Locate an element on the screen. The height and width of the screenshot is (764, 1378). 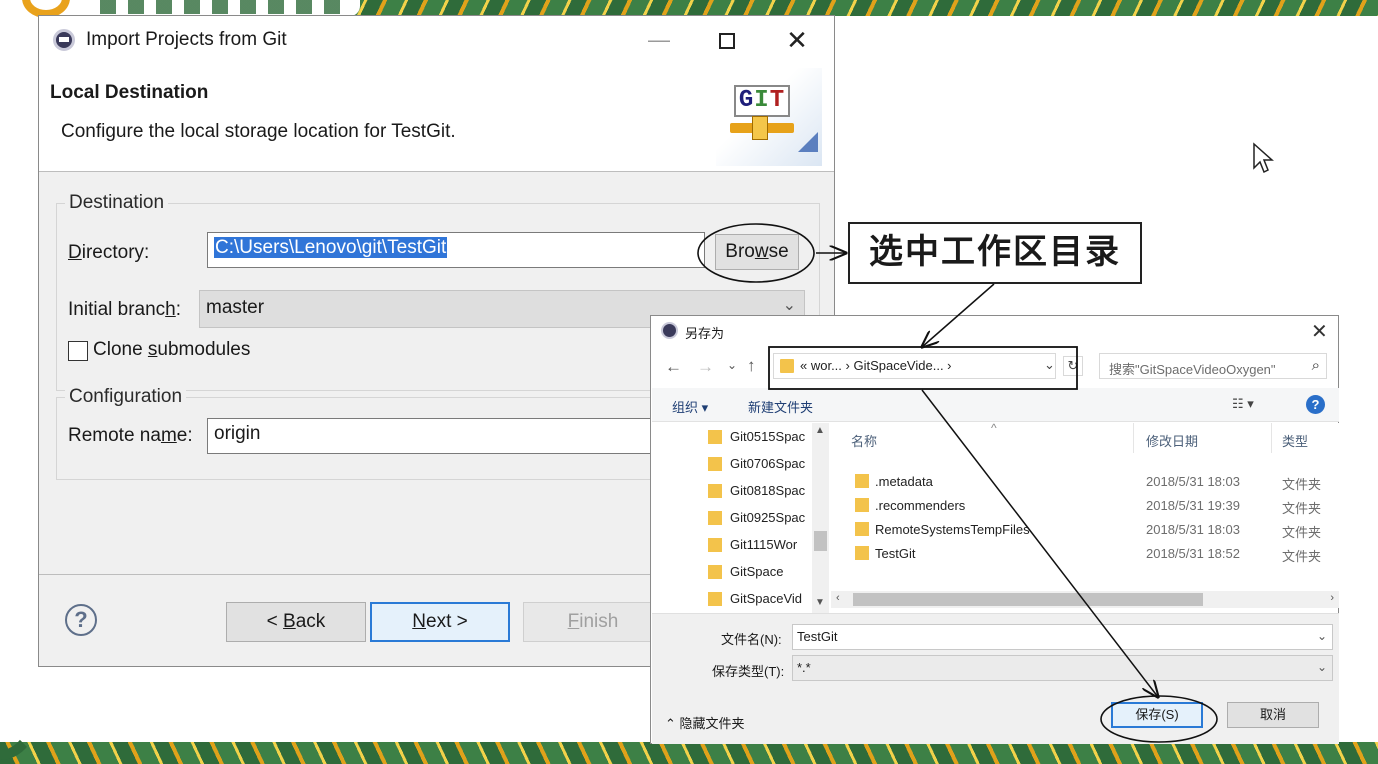
column-header-date: 修改日期 is located at coordinates (1172, 440).